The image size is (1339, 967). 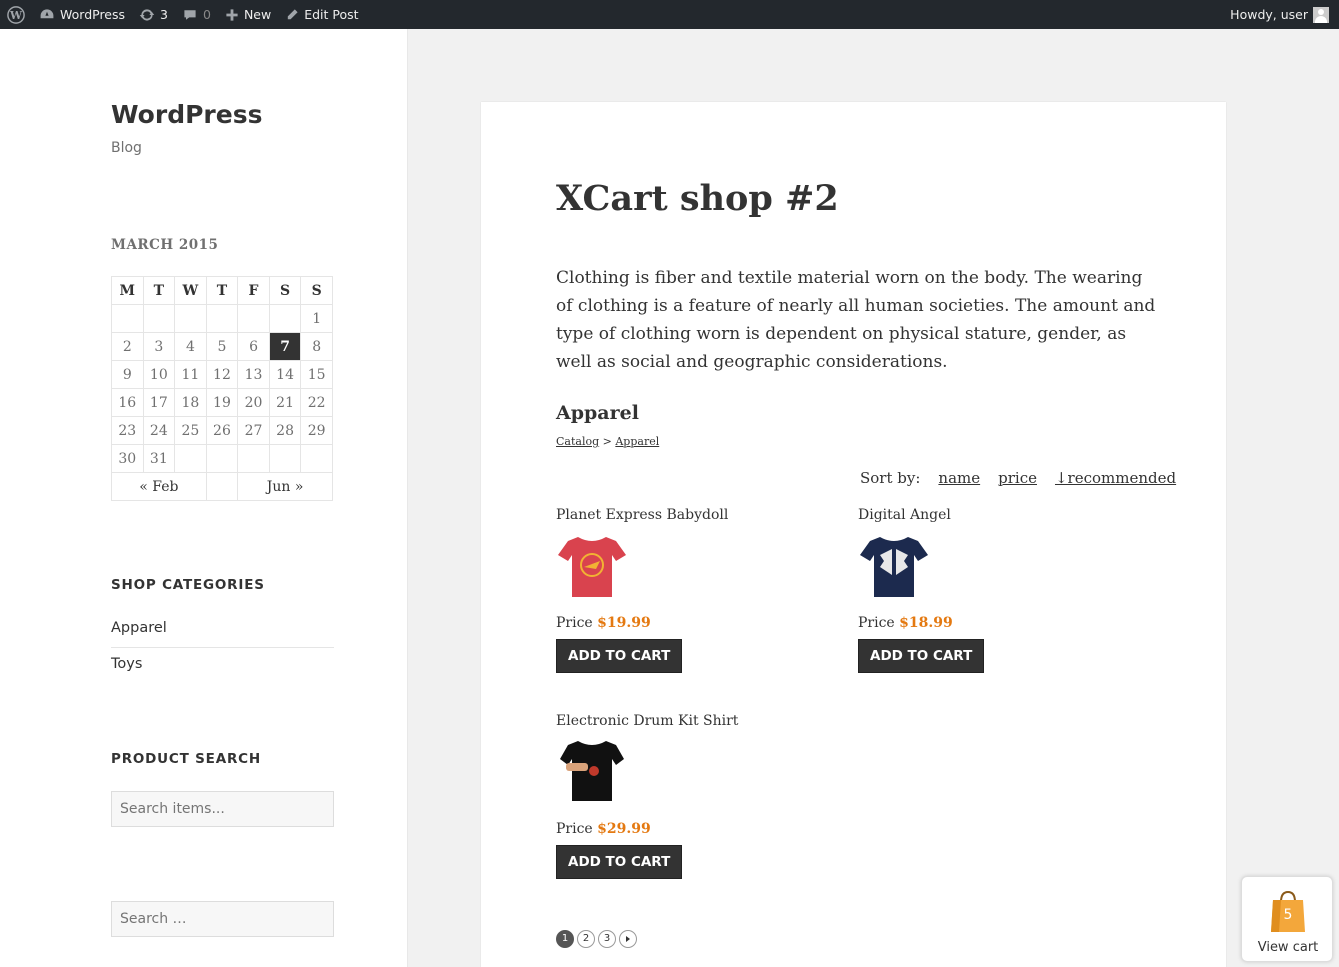 I want to click on calendar-day: 12, so click(x=222, y=374).